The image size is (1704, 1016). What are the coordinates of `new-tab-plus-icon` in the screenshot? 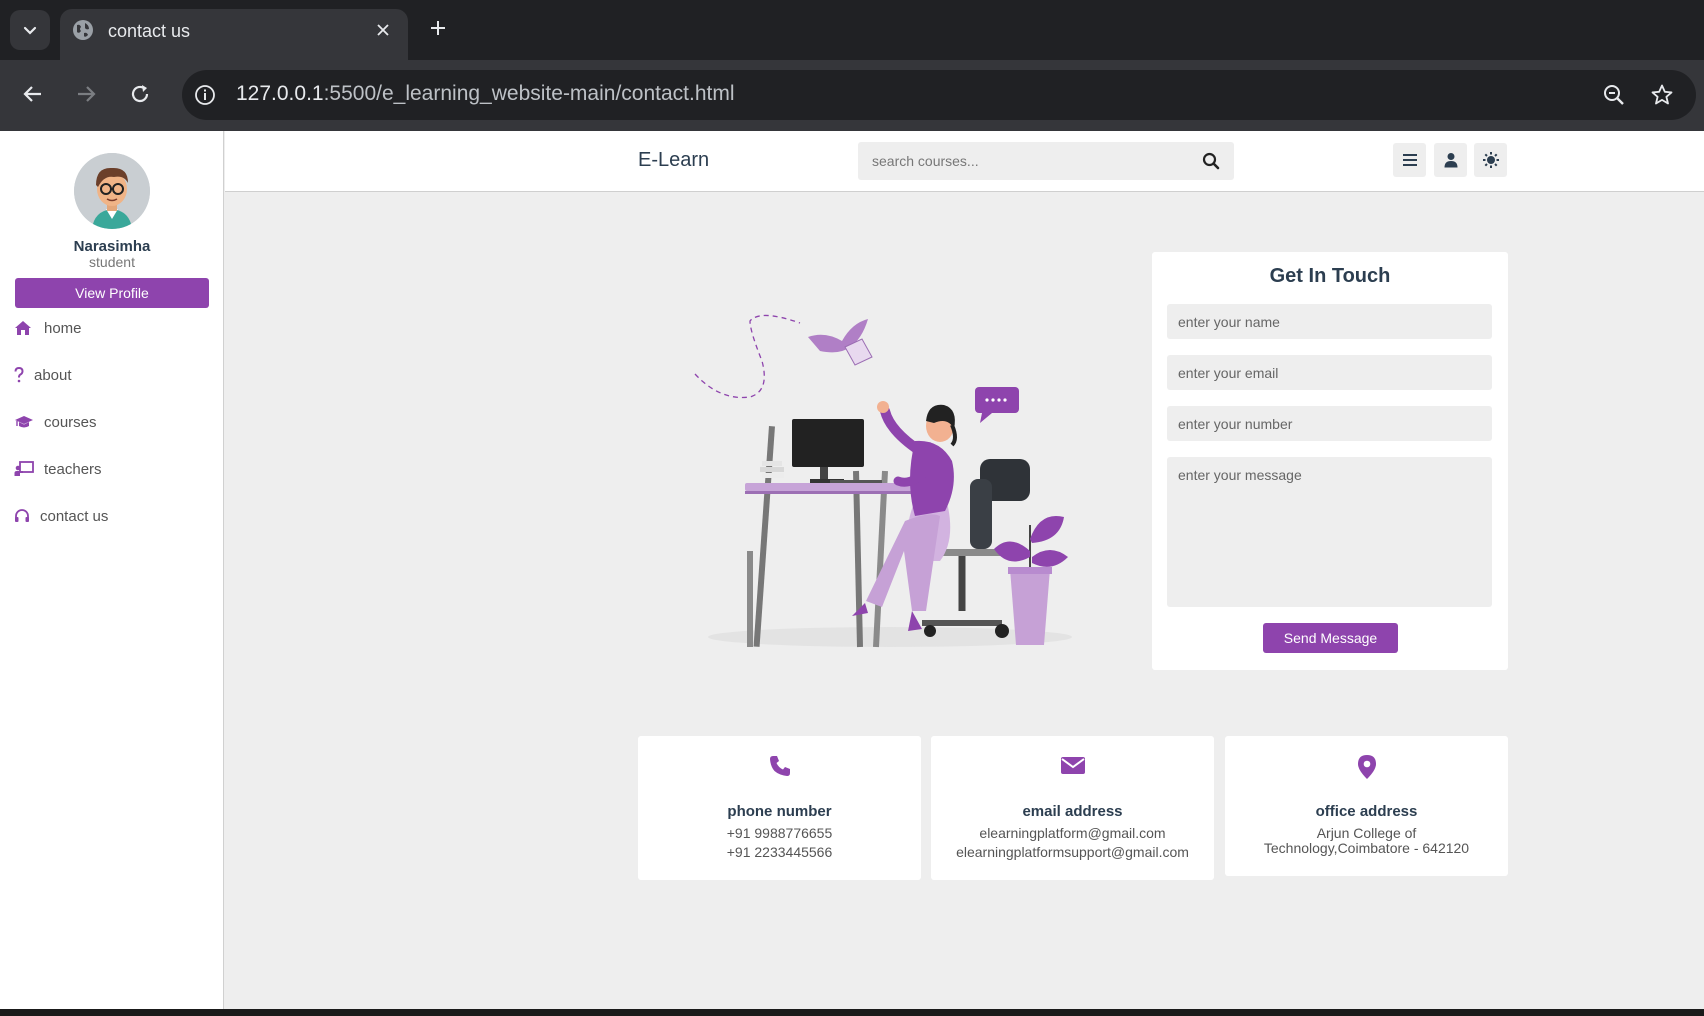 It's located at (438, 28).